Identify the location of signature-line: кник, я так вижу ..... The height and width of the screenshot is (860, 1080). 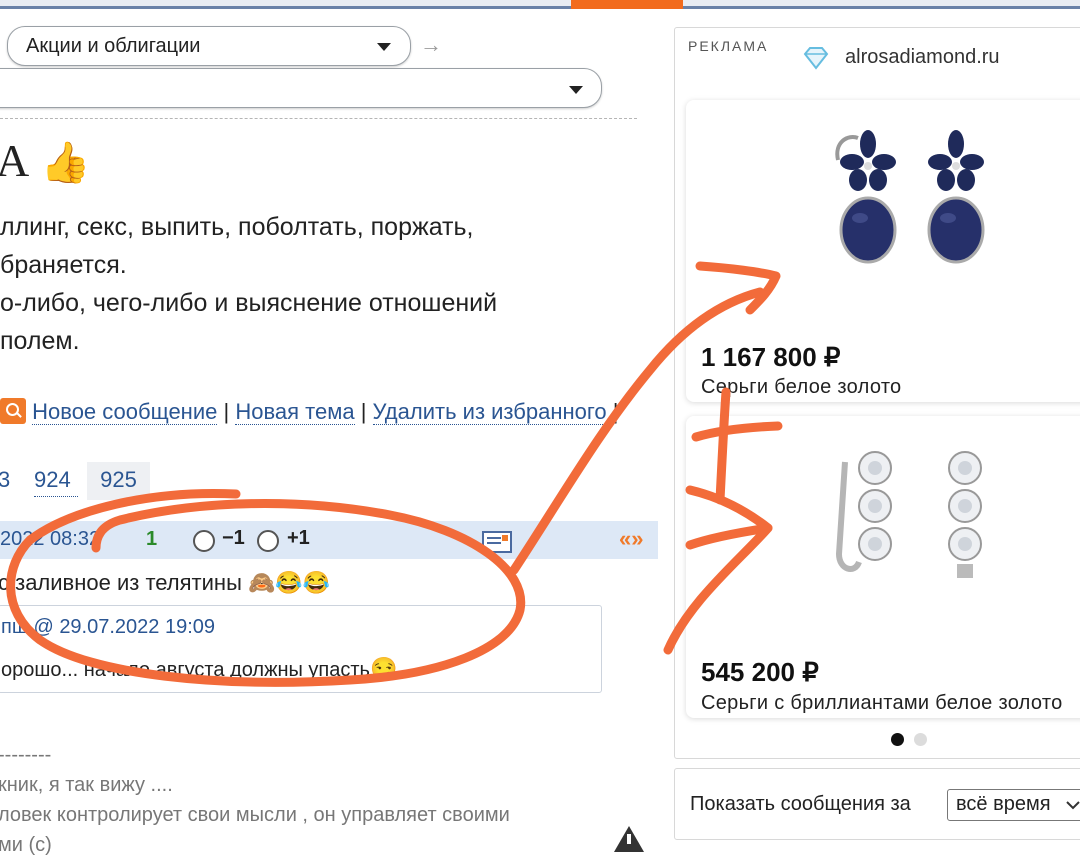
(86, 785).